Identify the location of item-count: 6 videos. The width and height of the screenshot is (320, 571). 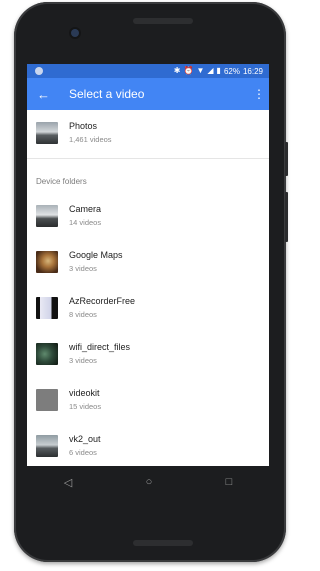
(83, 452).